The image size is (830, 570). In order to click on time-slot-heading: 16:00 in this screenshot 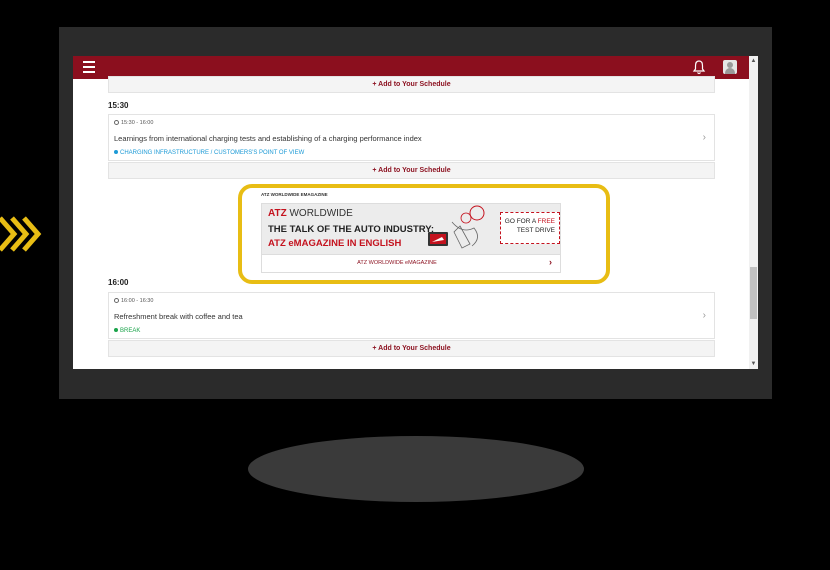, I will do `click(118, 282)`.